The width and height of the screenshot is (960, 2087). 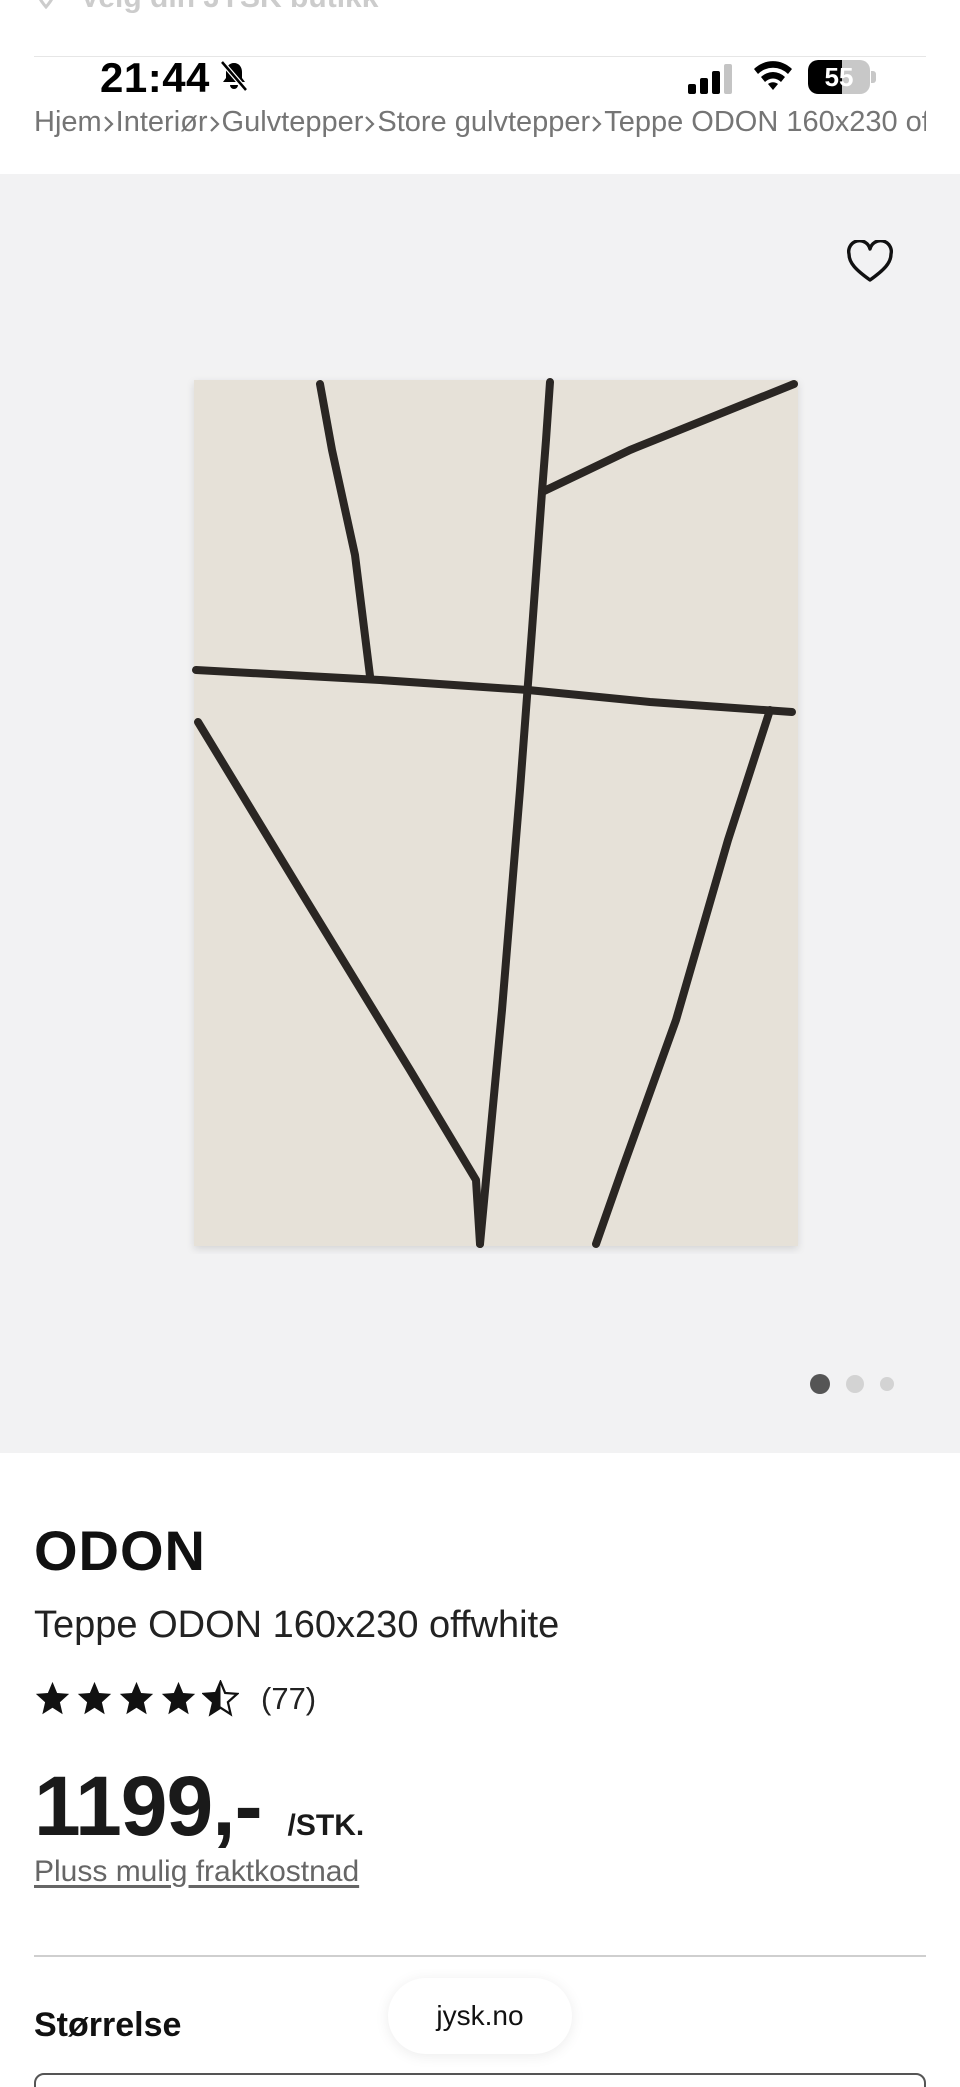 I want to click on store-picker: Velg din JYSK butikk, so click(x=206, y=9).